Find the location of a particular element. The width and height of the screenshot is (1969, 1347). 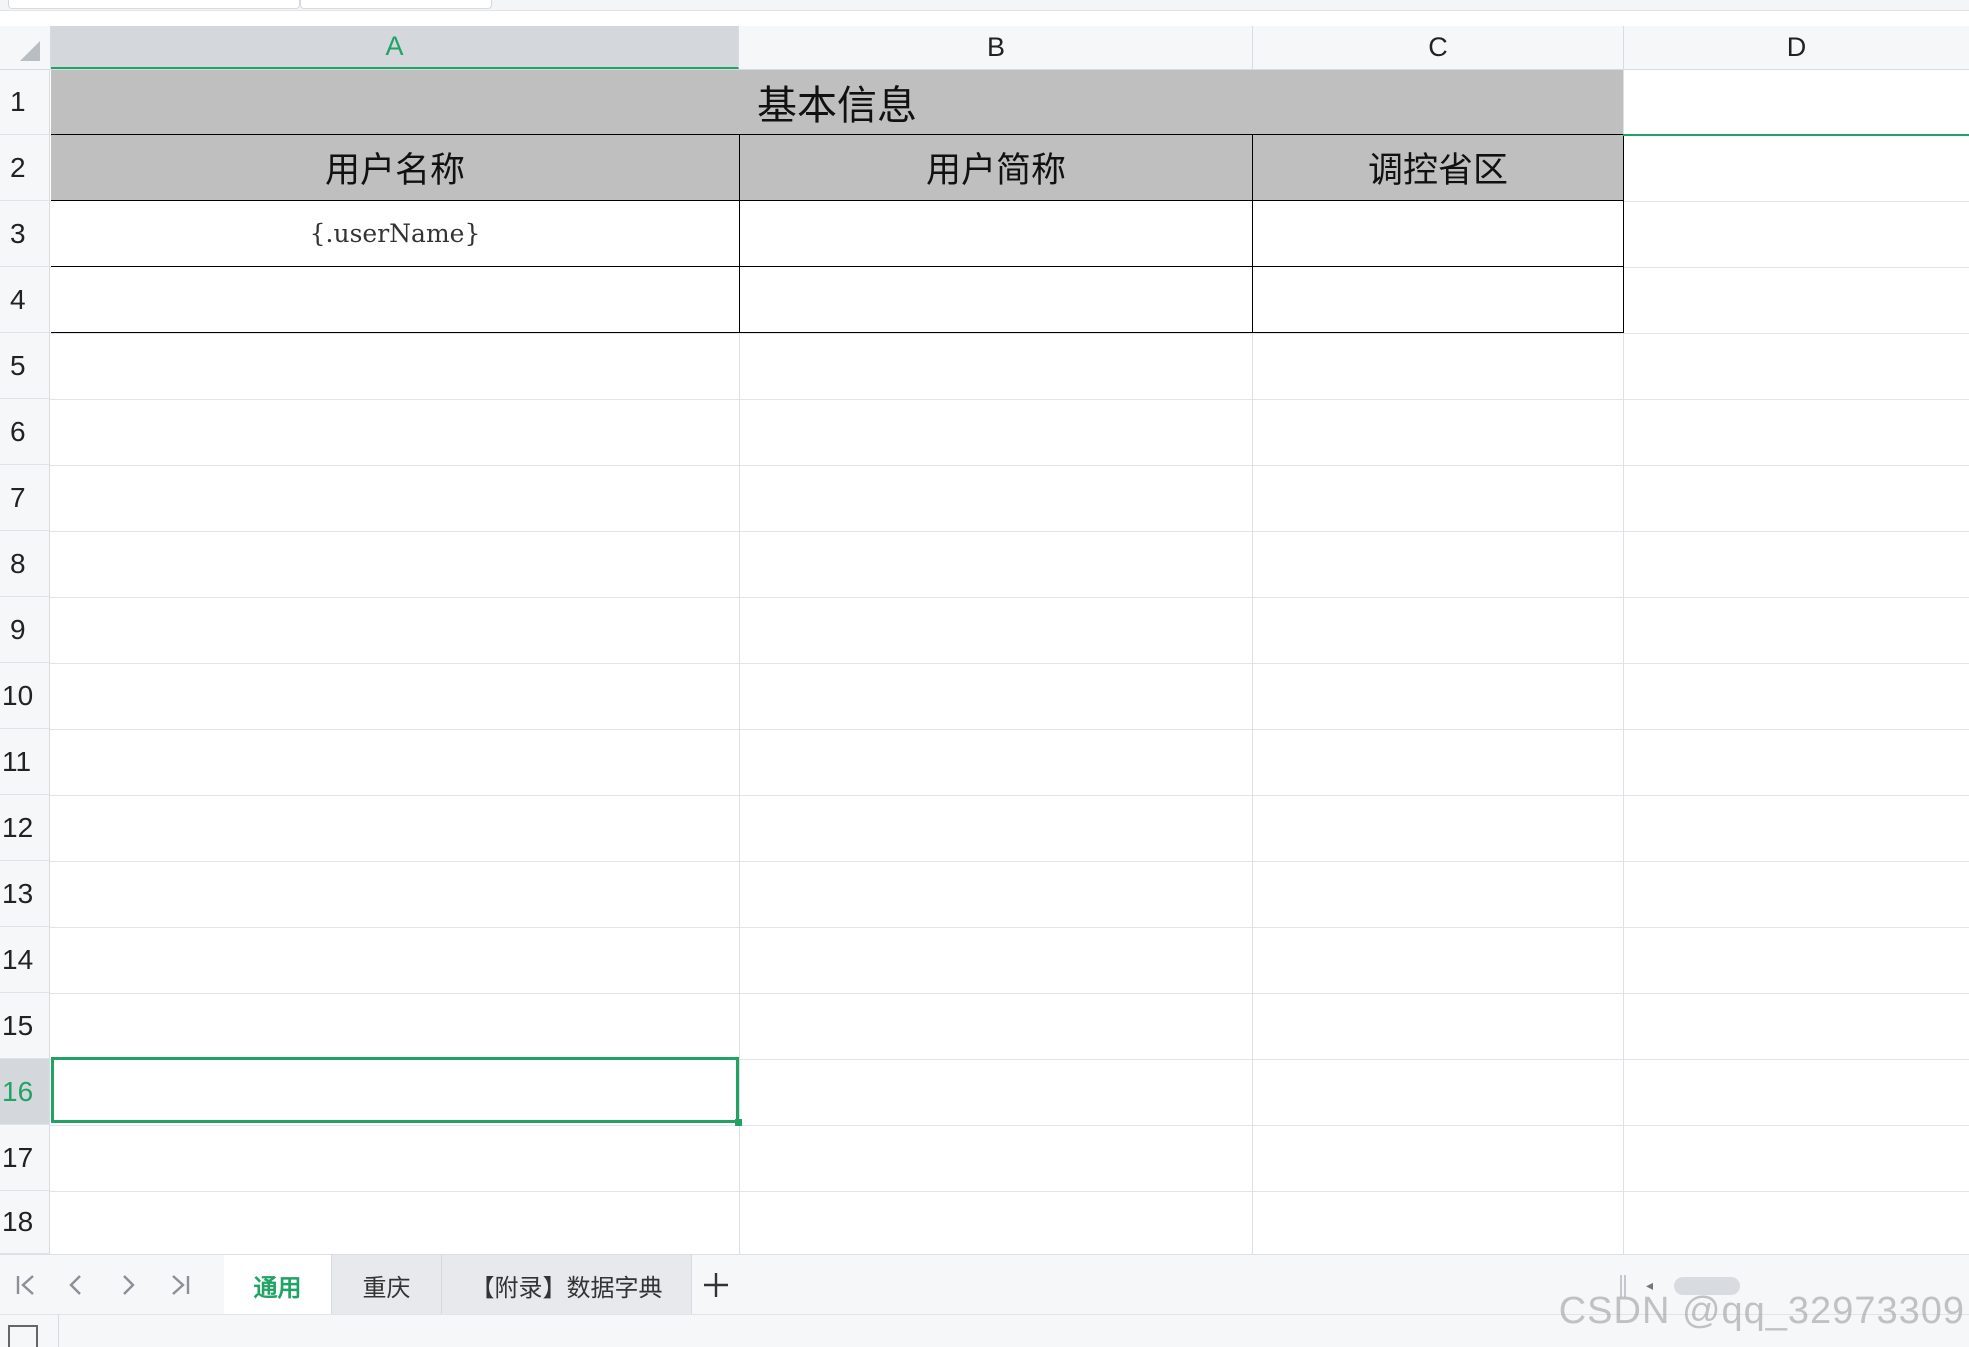

status-divider is located at coordinates (58, 1331).